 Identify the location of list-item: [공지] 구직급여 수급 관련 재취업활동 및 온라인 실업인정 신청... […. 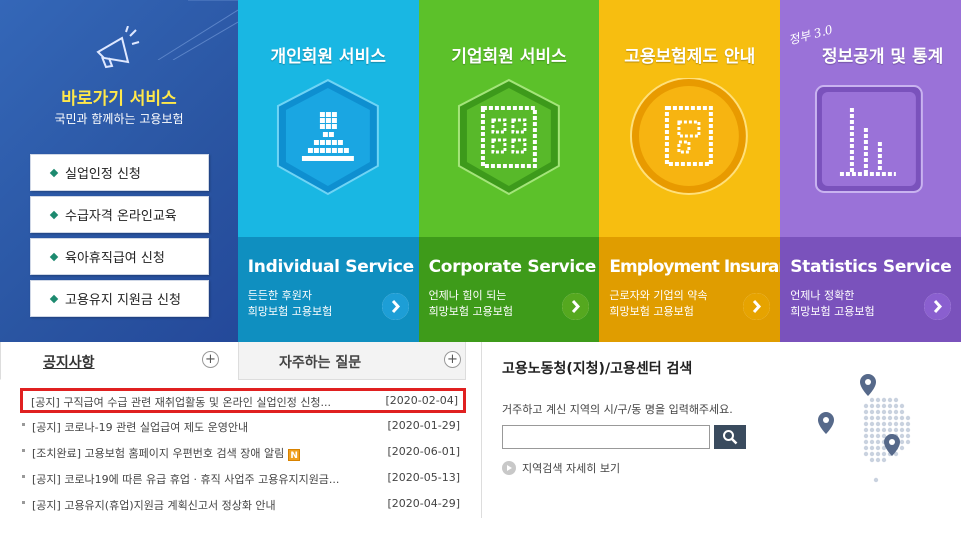
(243, 400).